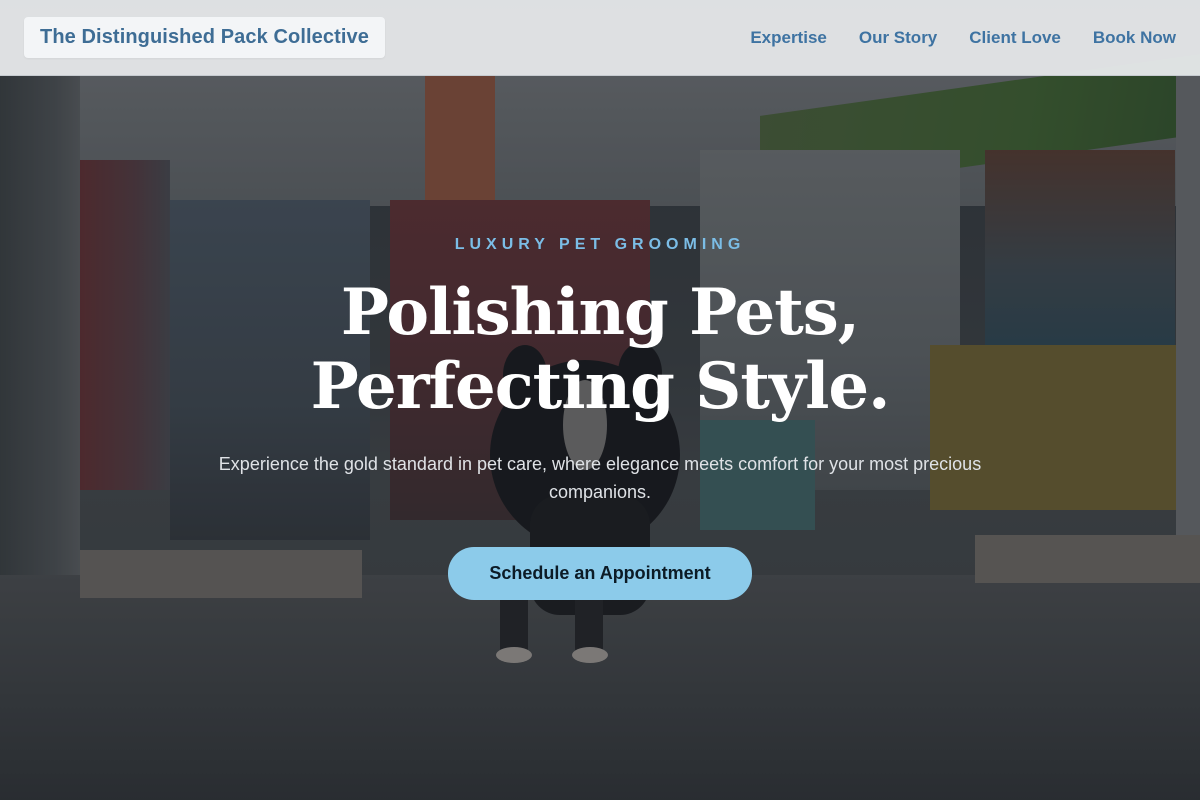 This screenshot has height=800, width=1200. I want to click on nav-link-expertise: Expertise, so click(788, 38).